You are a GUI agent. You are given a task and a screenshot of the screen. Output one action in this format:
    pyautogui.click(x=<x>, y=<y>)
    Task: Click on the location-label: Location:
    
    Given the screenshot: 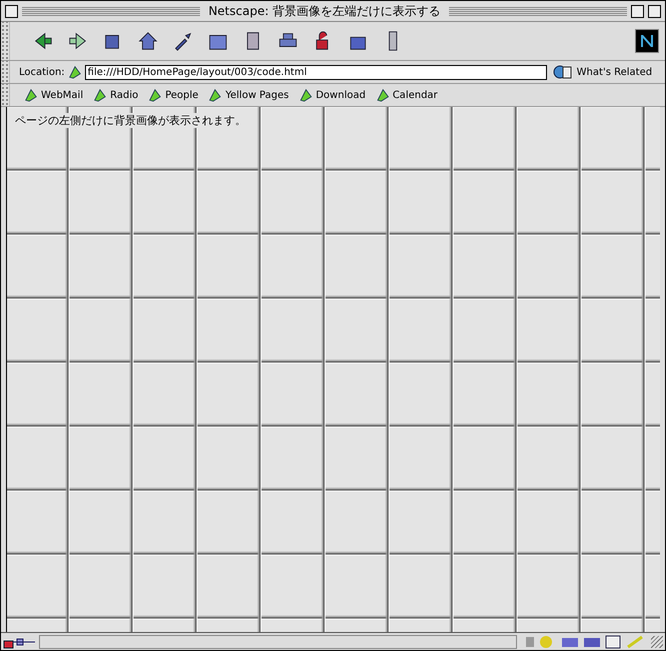 What is the action you would take?
    pyautogui.click(x=42, y=72)
    